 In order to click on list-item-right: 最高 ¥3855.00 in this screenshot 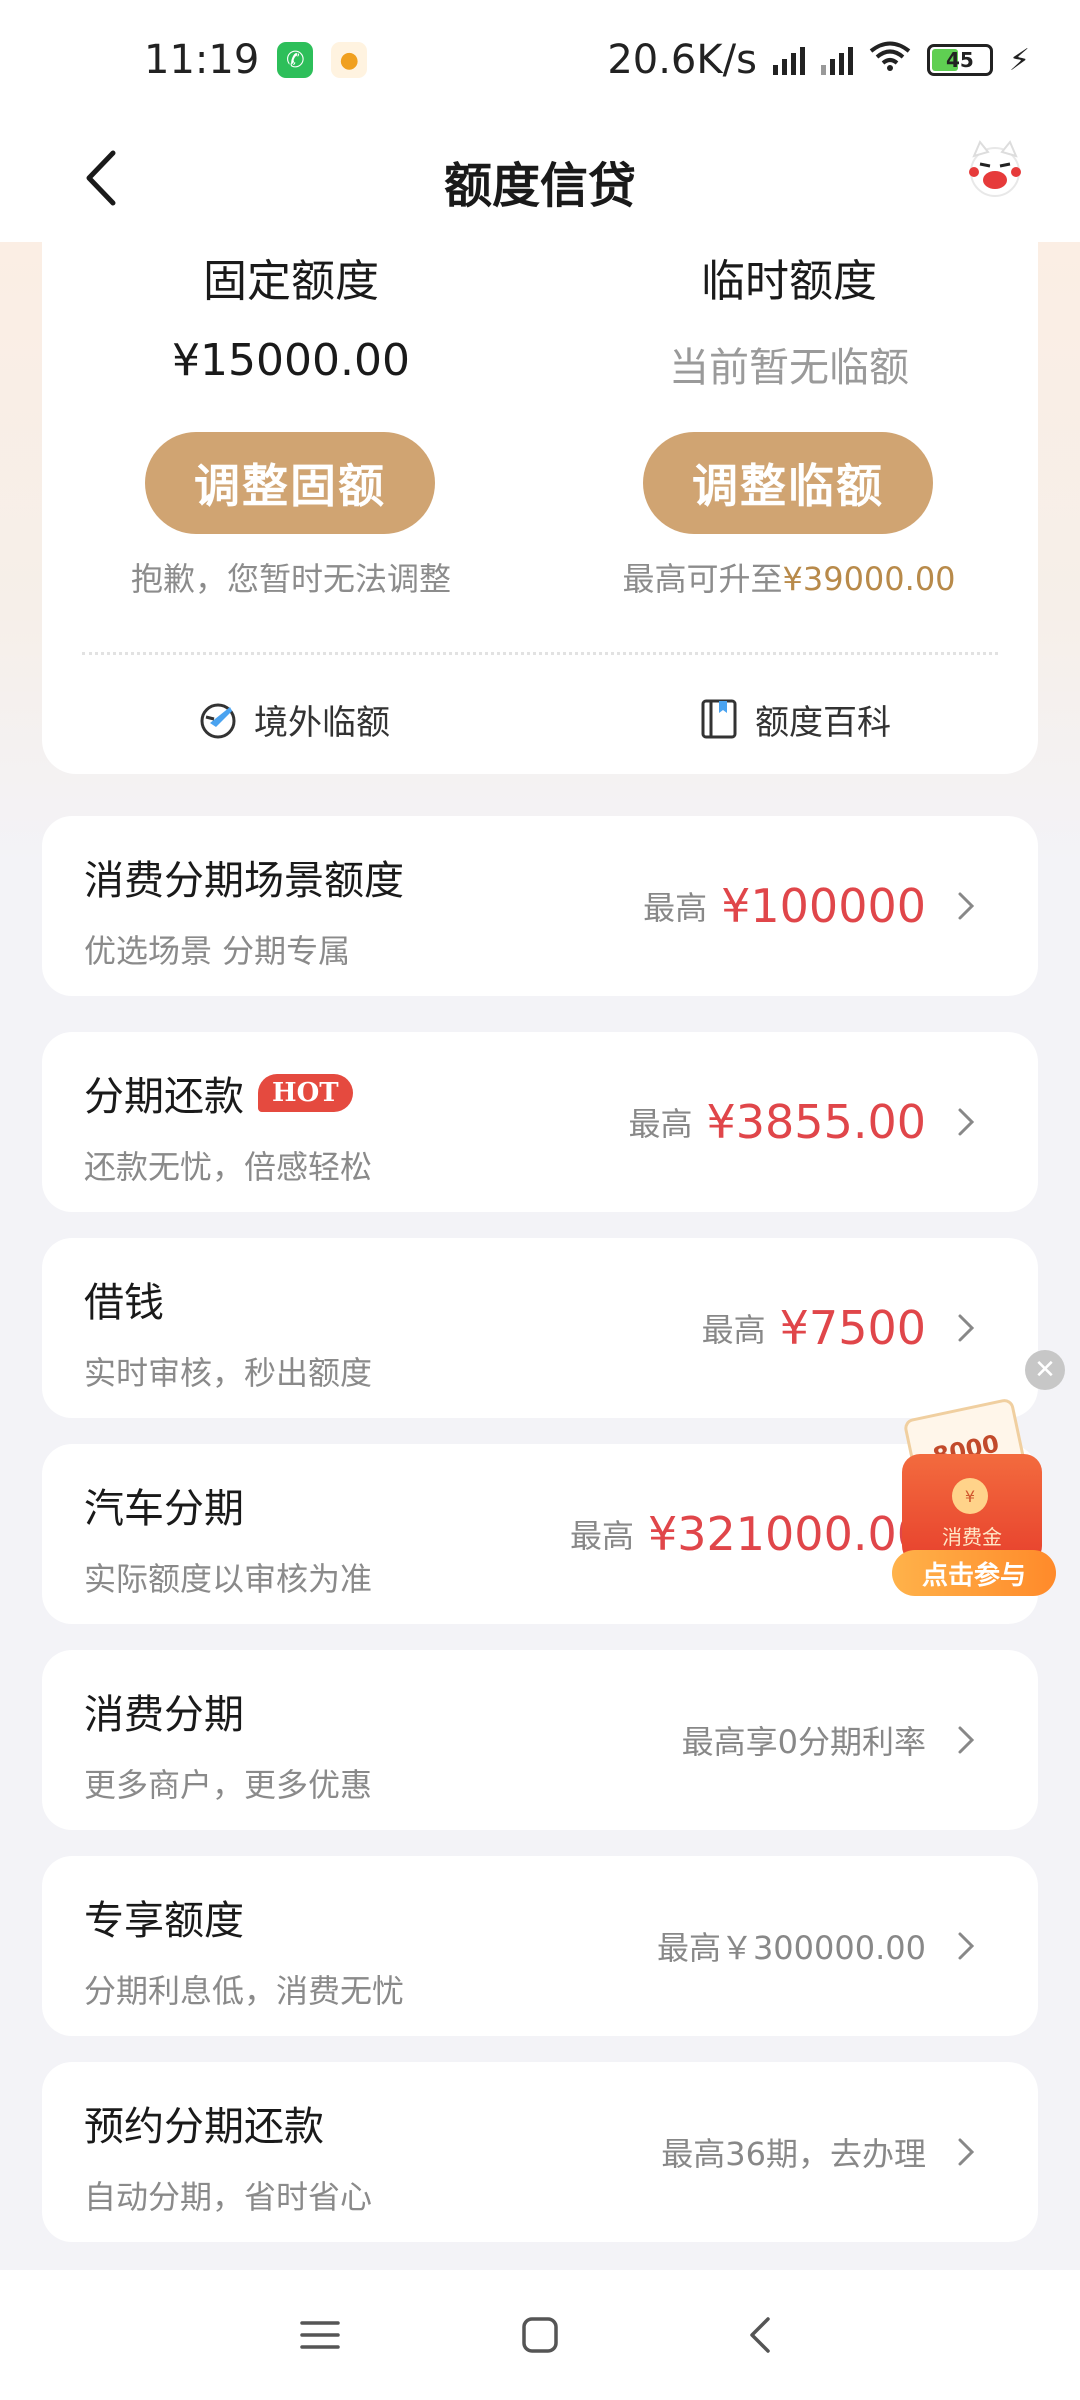, I will do `click(802, 1122)`.